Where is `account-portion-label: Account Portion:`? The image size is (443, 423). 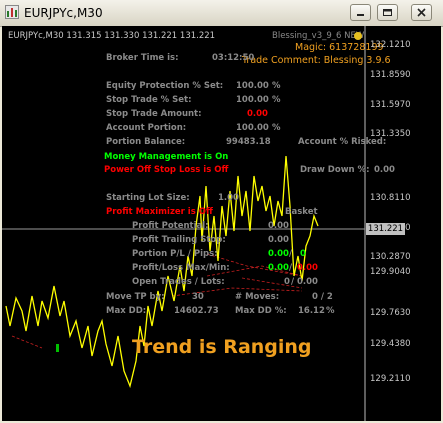
account-portion-label: Account Portion: is located at coordinates (146, 128).